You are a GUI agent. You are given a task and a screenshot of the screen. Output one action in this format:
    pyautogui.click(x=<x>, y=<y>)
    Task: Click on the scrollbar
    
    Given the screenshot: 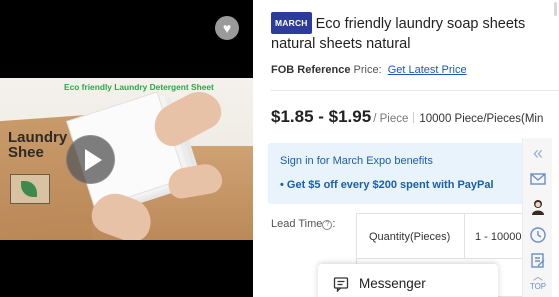 What is the action you would take?
    pyautogui.click(x=555, y=9)
    